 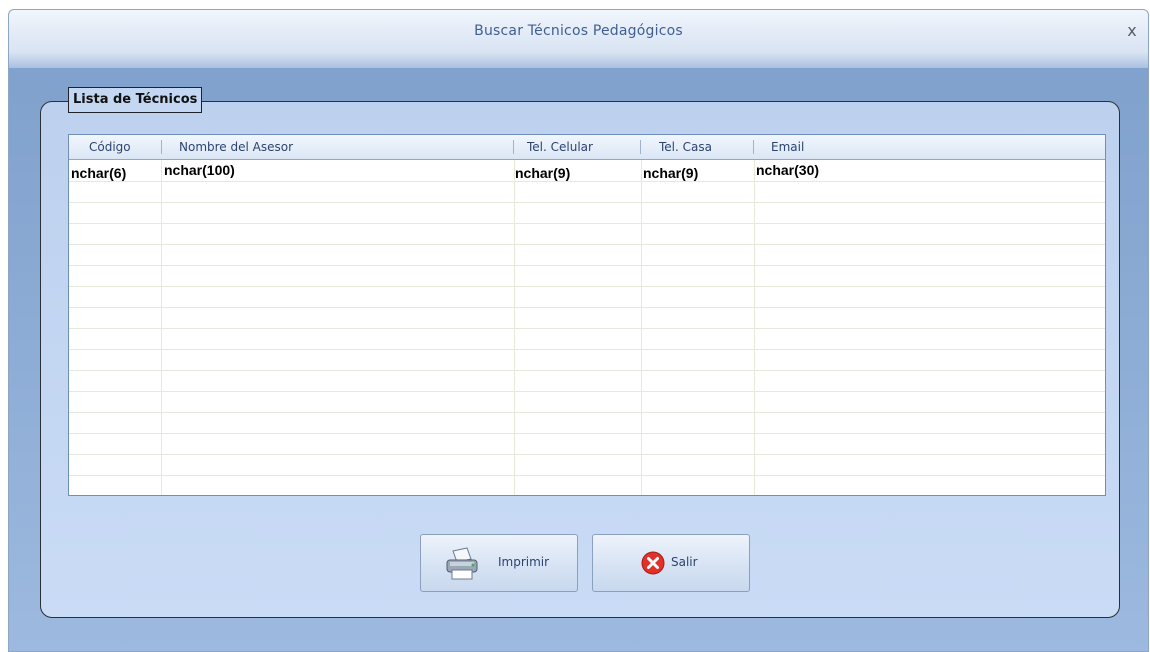 I want to click on print-button: Imprimir, so click(x=499, y=563).